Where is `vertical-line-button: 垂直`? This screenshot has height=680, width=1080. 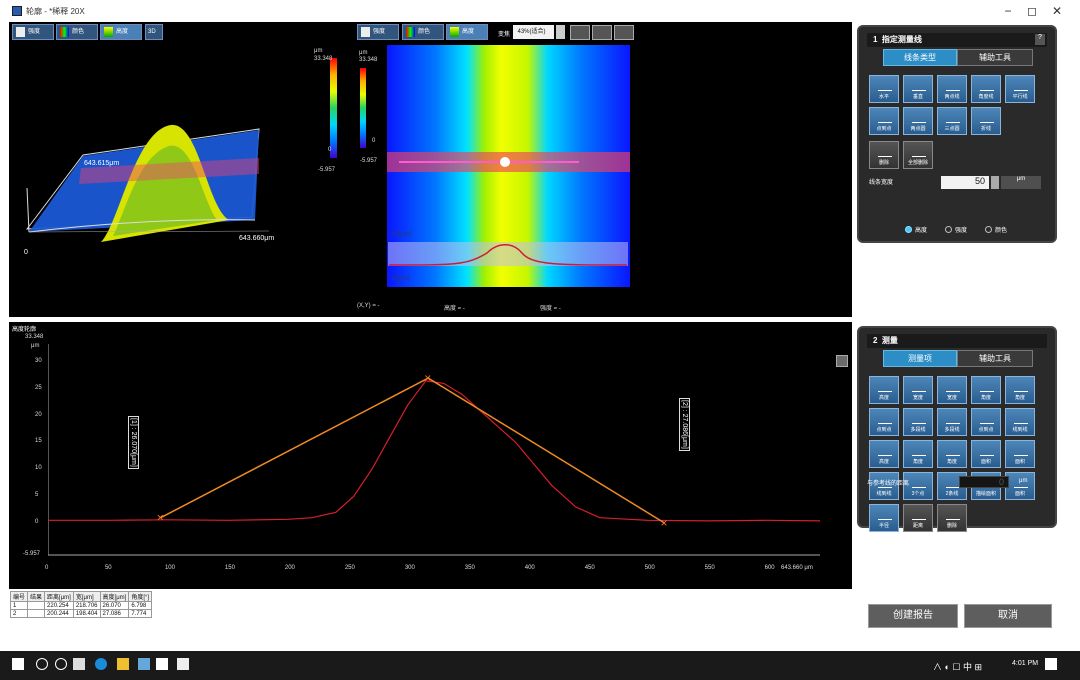
vertical-line-button: 垂直 is located at coordinates (918, 89).